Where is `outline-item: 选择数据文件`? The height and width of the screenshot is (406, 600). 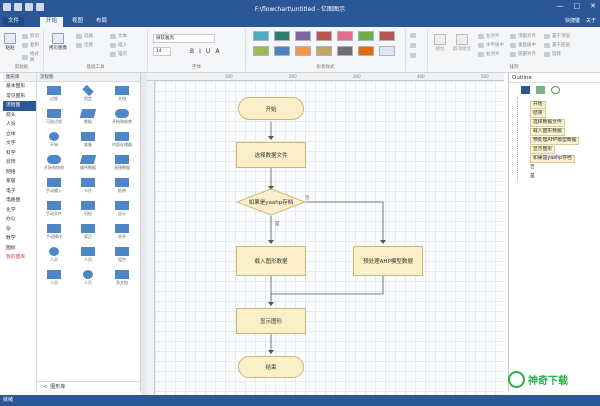 outline-item: 选择数据文件 is located at coordinates (563, 122).